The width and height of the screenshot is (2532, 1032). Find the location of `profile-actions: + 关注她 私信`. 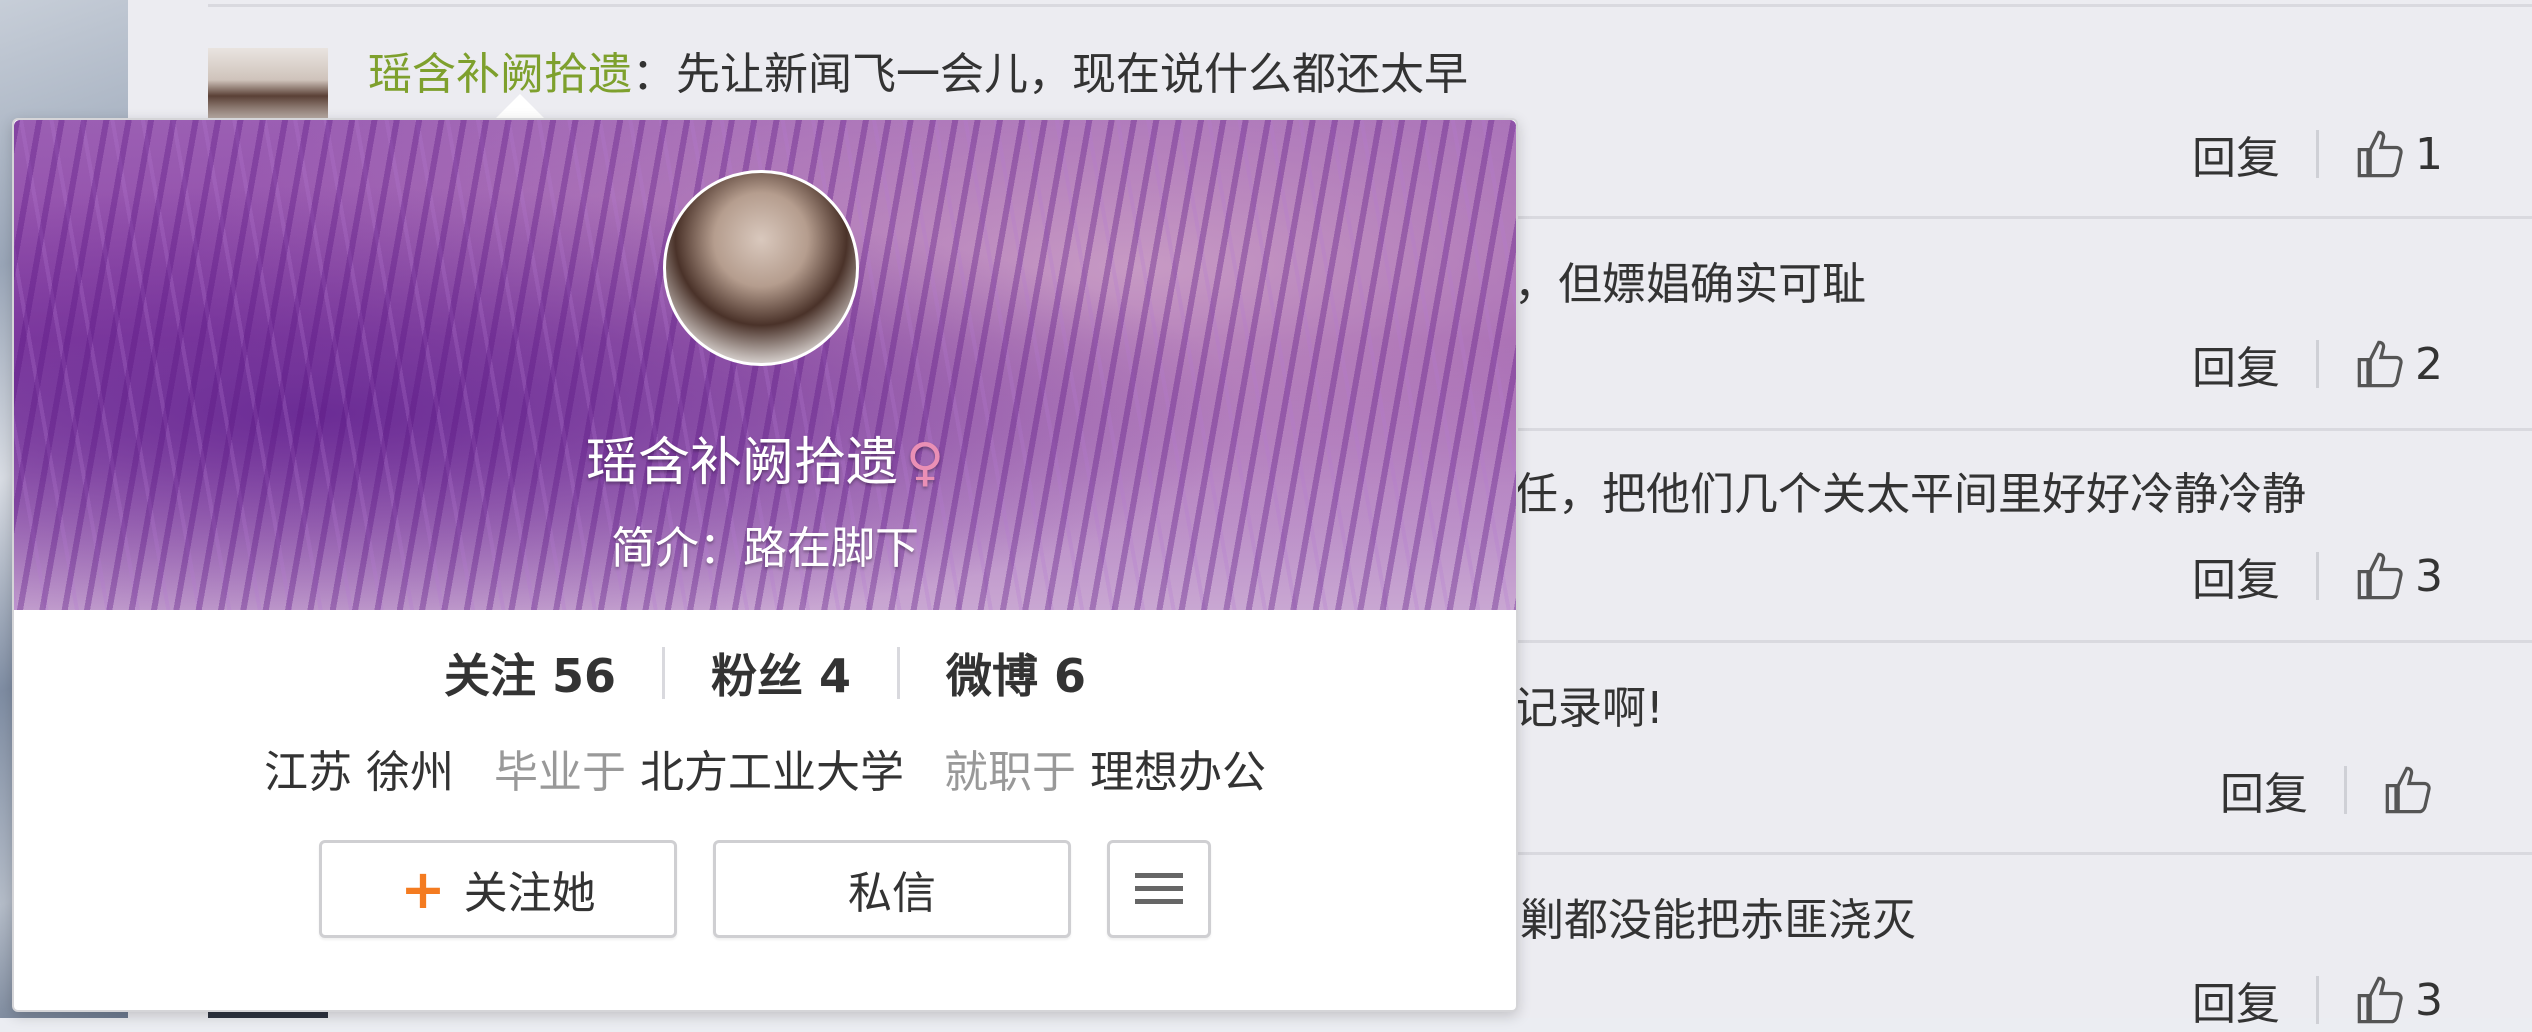

profile-actions: + 关注她 私信 is located at coordinates (765, 889).